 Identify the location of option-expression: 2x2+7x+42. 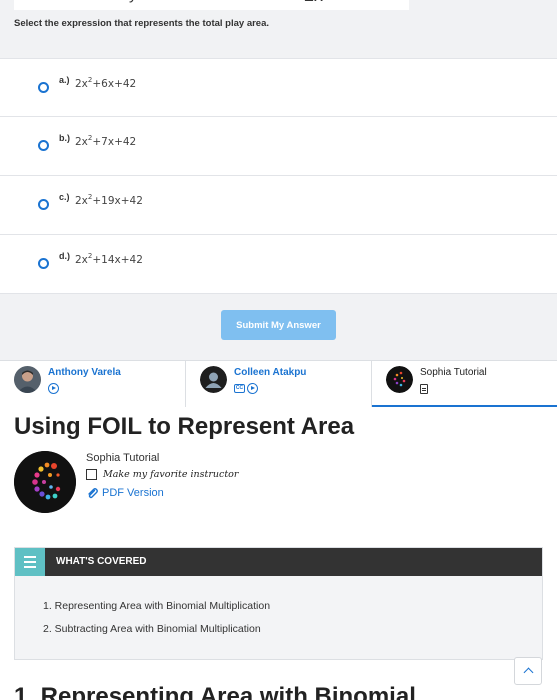
(106, 141).